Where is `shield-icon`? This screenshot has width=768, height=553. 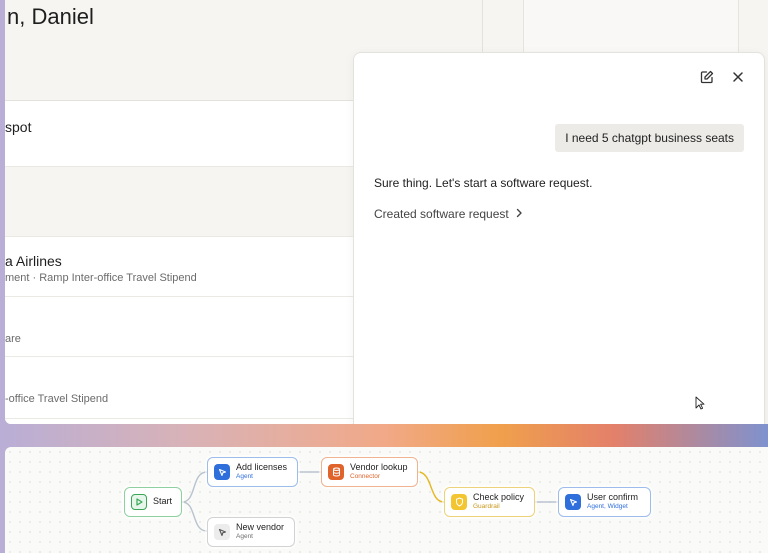
shield-icon is located at coordinates (459, 502).